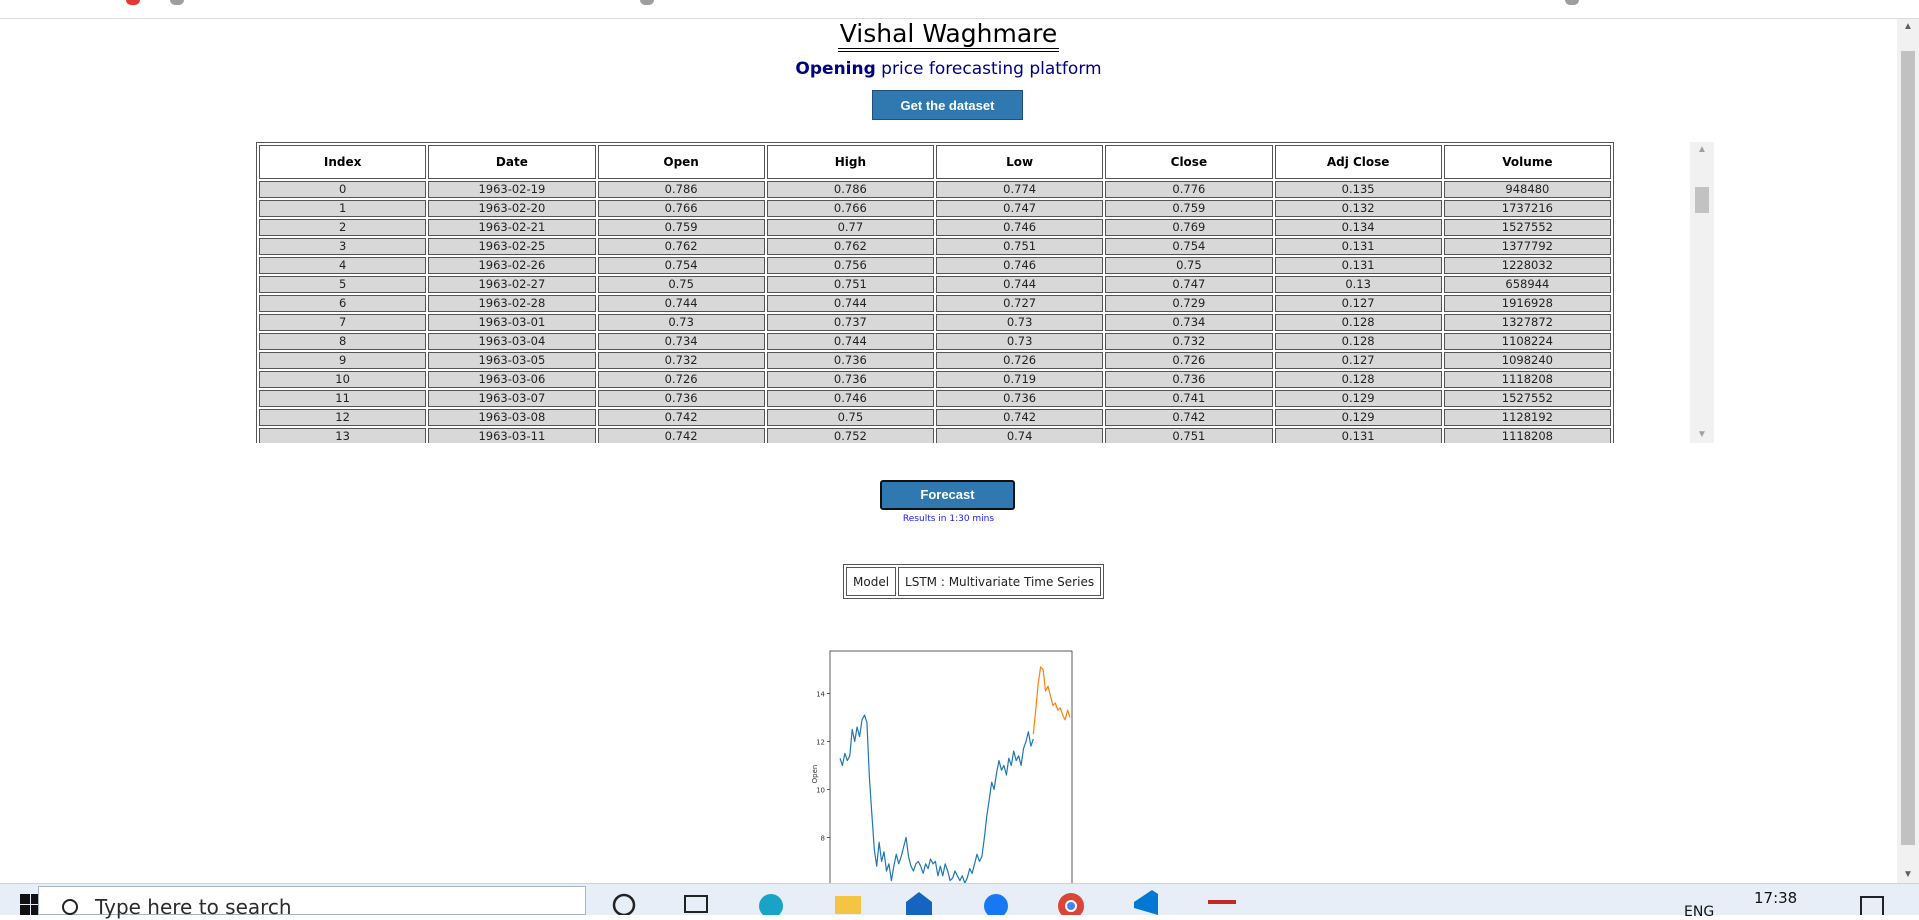  I want to click on page-scroll-down-icon: ▼, so click(1908, 875).